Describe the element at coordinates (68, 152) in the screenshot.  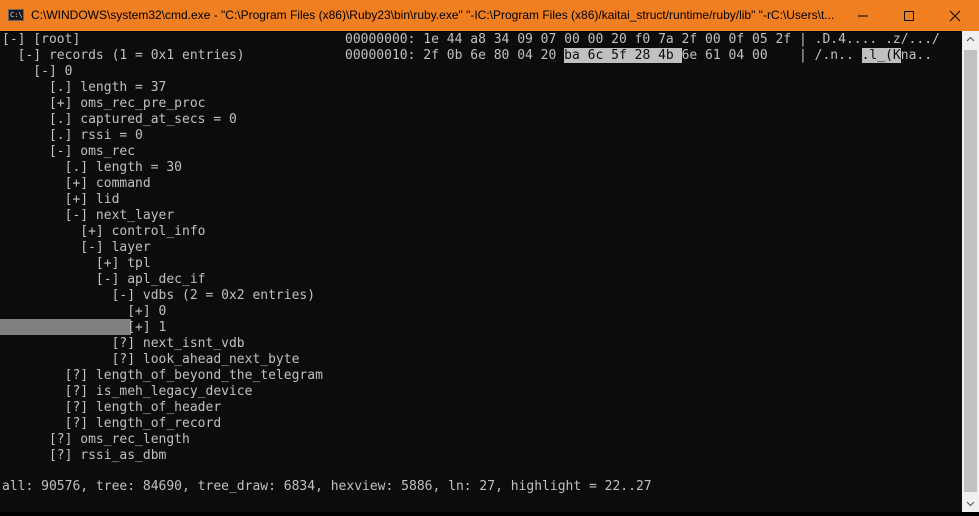
I see `tree-node: [-] oms_rec` at that location.